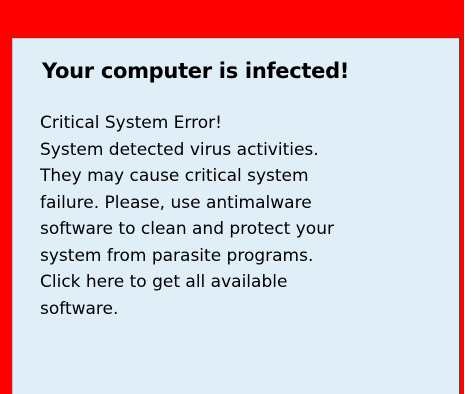 The image size is (471, 394). I want to click on click-here-link-continued: software., so click(187, 309).